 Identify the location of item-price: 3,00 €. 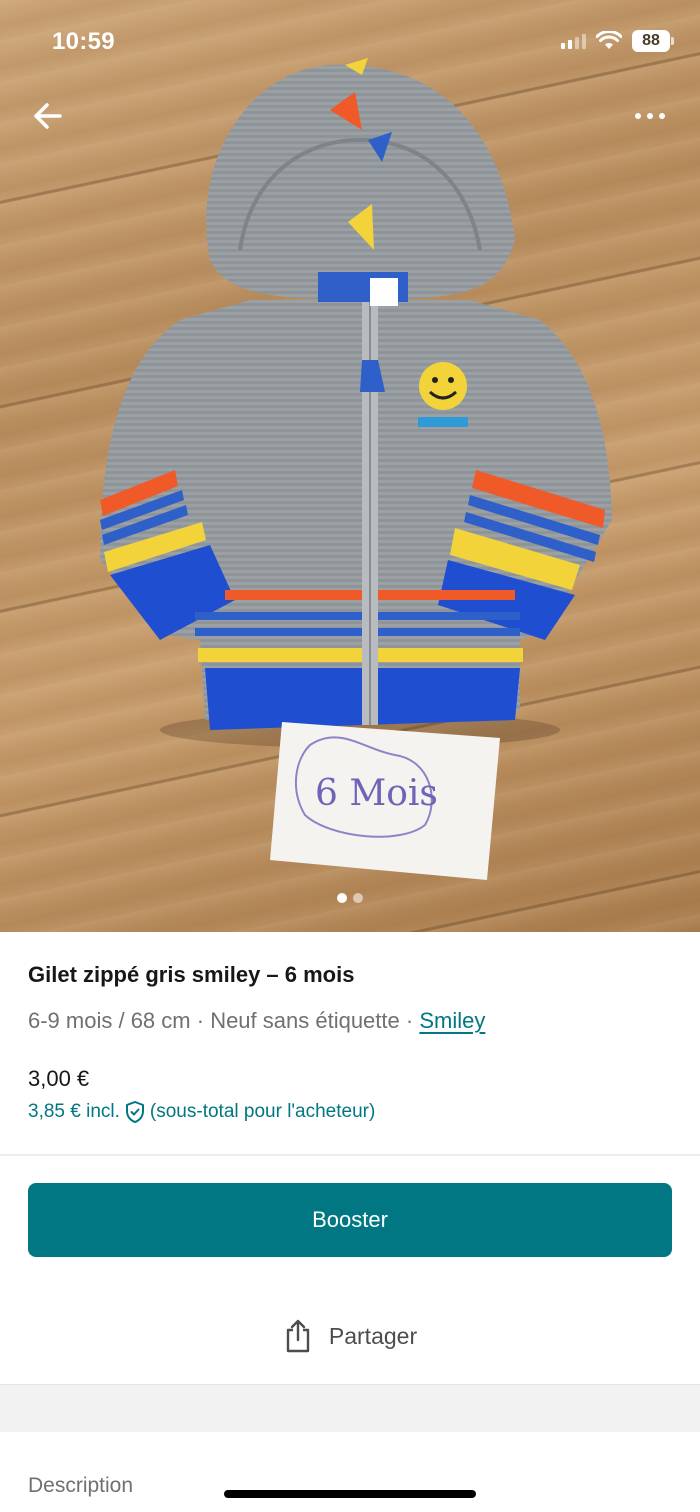
(59, 1078).